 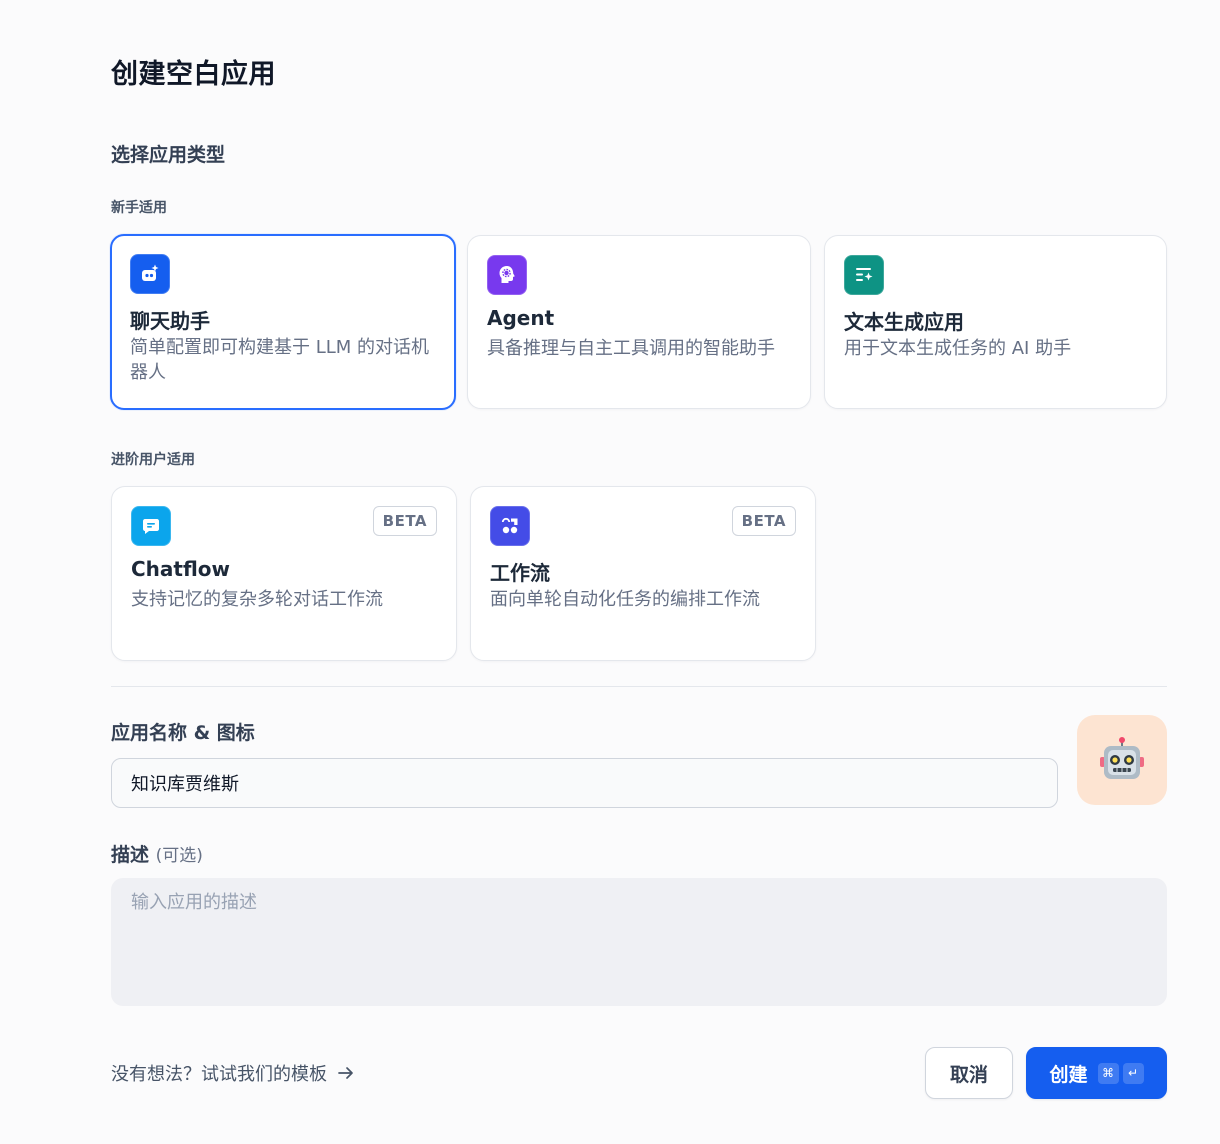 What do you see at coordinates (521, 318) in the screenshot?
I see `card-title: Agent` at bounding box center [521, 318].